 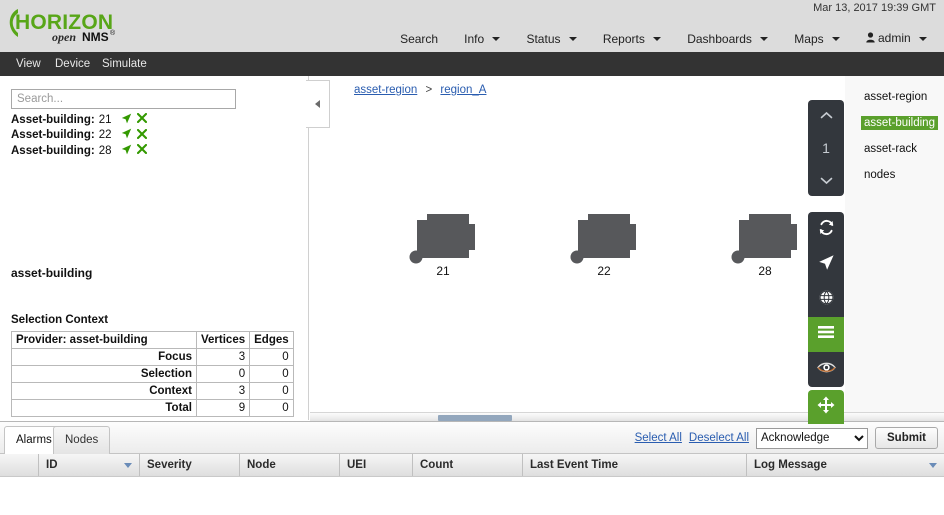 I want to click on topology-node-21: 21, so click(x=443, y=243).